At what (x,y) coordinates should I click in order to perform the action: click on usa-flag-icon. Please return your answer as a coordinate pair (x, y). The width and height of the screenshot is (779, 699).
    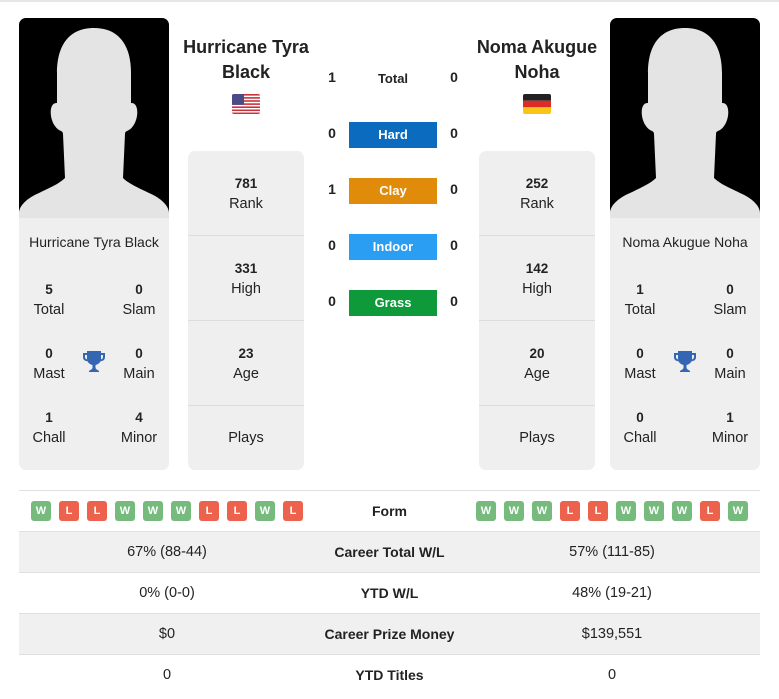
    Looking at the image, I should click on (246, 104).